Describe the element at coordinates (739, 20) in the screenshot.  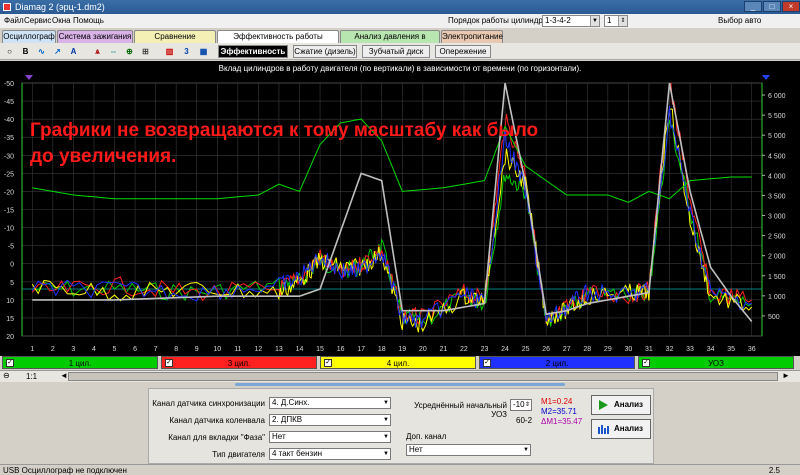
I see `auto-select-button: Выбор авто` at that location.